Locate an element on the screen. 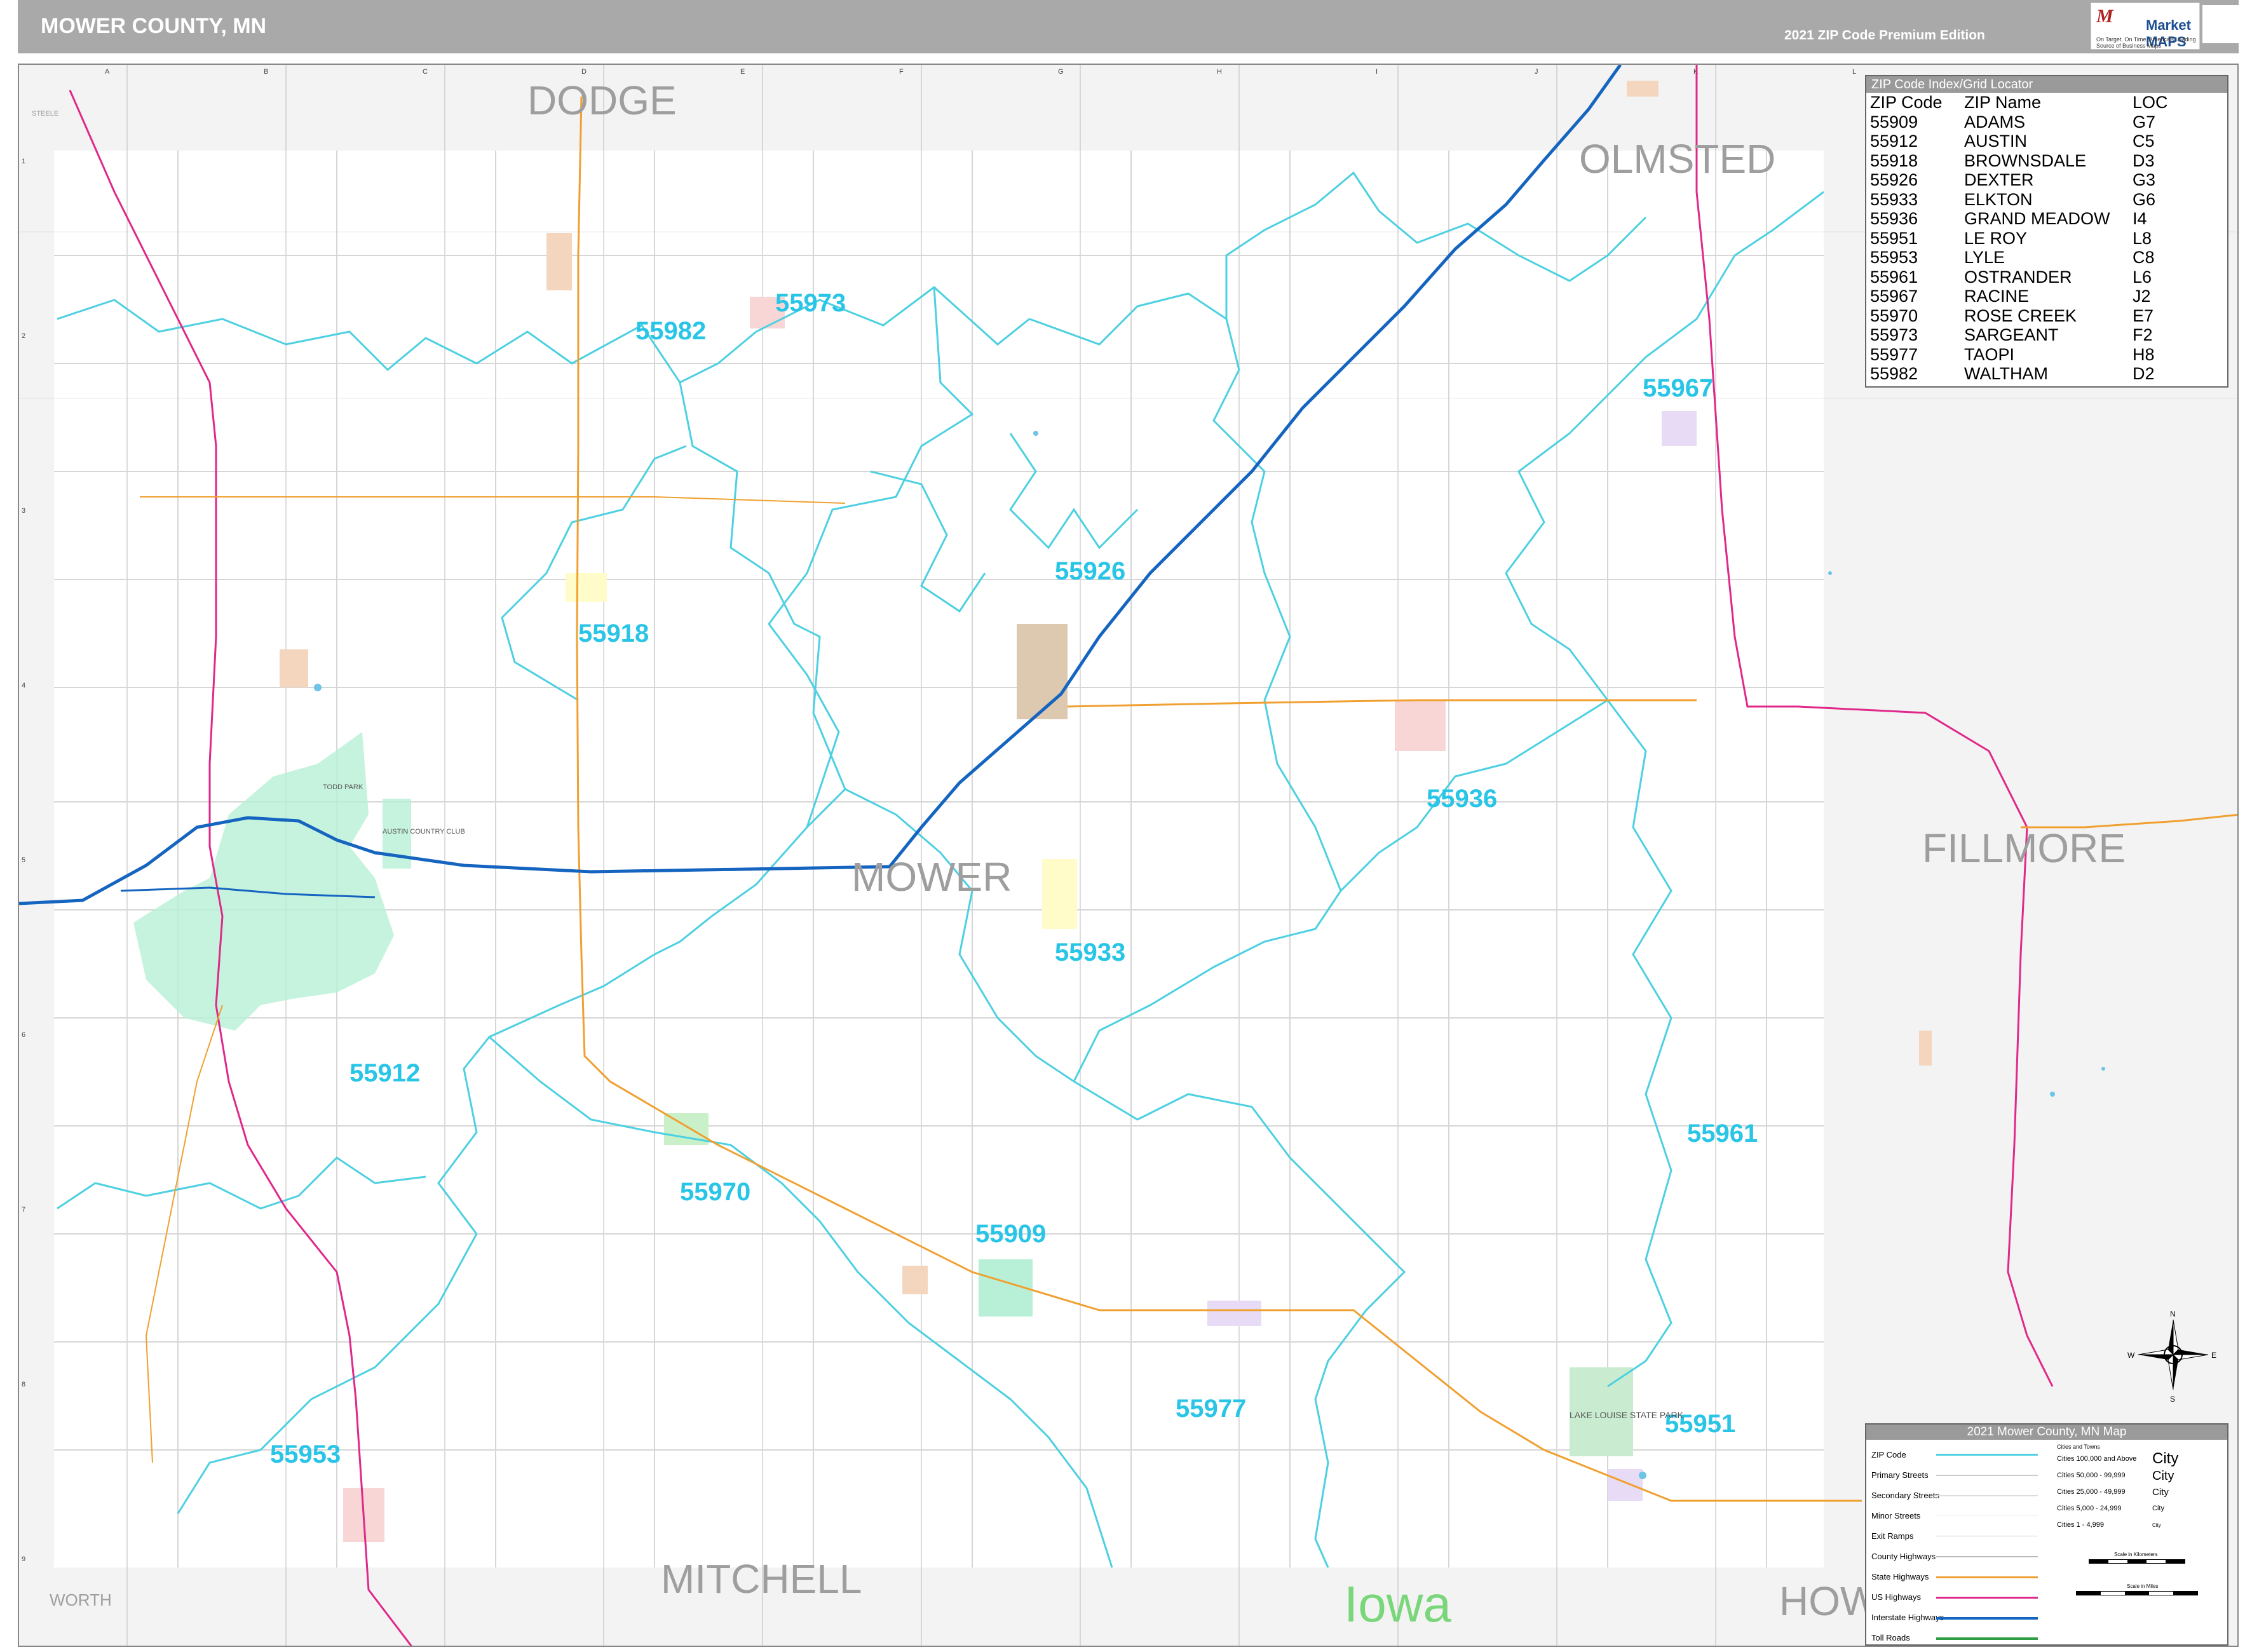 This screenshot has height=1652, width=2245. cities-header: Cities and Towns is located at coordinates (2078, 1447).